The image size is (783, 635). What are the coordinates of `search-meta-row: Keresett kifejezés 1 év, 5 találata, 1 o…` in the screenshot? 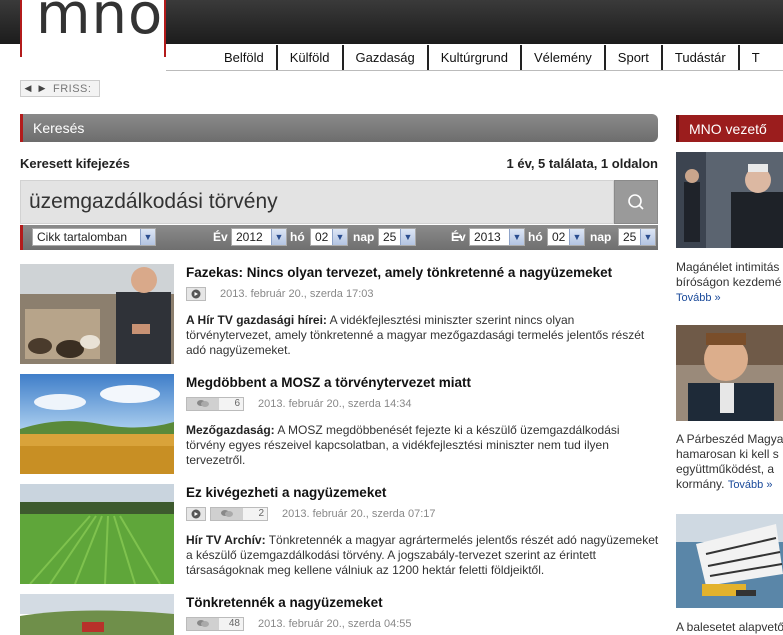 It's located at (339, 165).